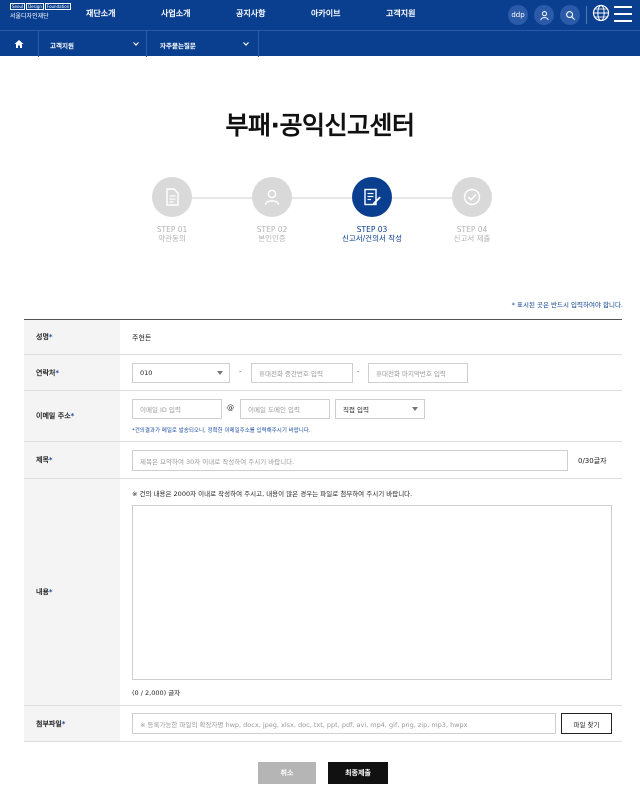 The width and height of the screenshot is (640, 803). What do you see at coordinates (42, 337) in the screenshot?
I see `field-label: 성명` at bounding box center [42, 337].